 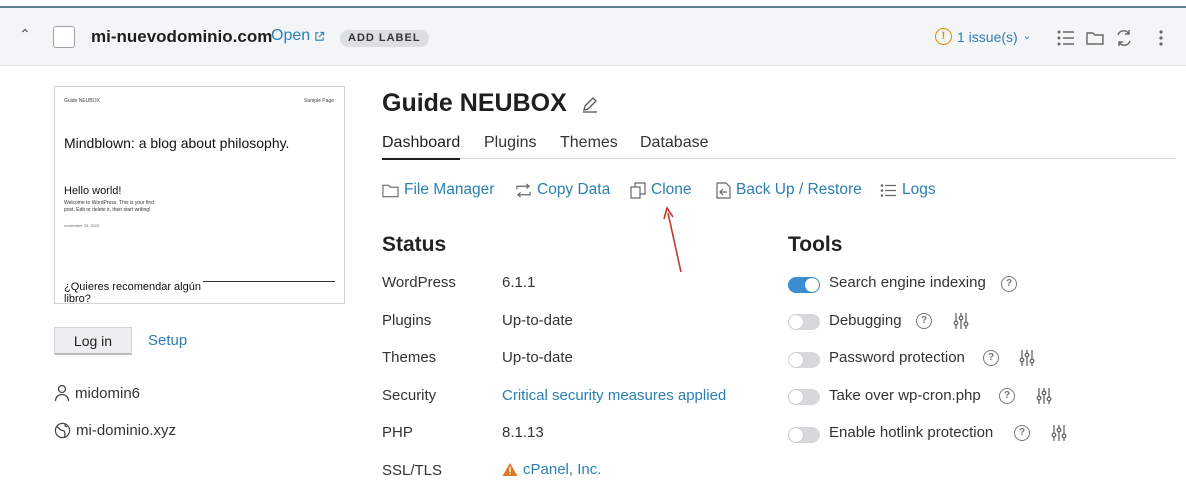 What do you see at coordinates (409, 357) in the screenshot?
I see `status-label-themes: Themes` at bounding box center [409, 357].